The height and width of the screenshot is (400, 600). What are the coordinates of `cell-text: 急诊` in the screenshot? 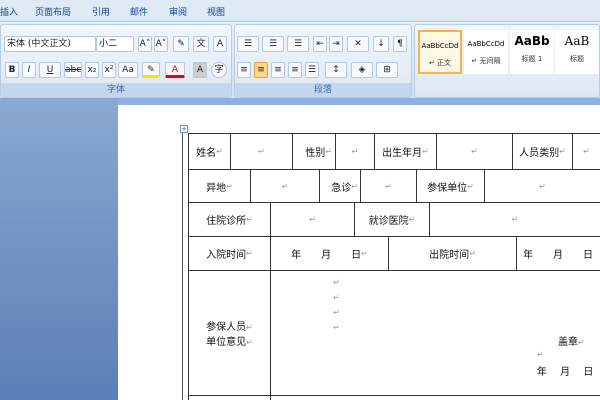 It's located at (341, 188).